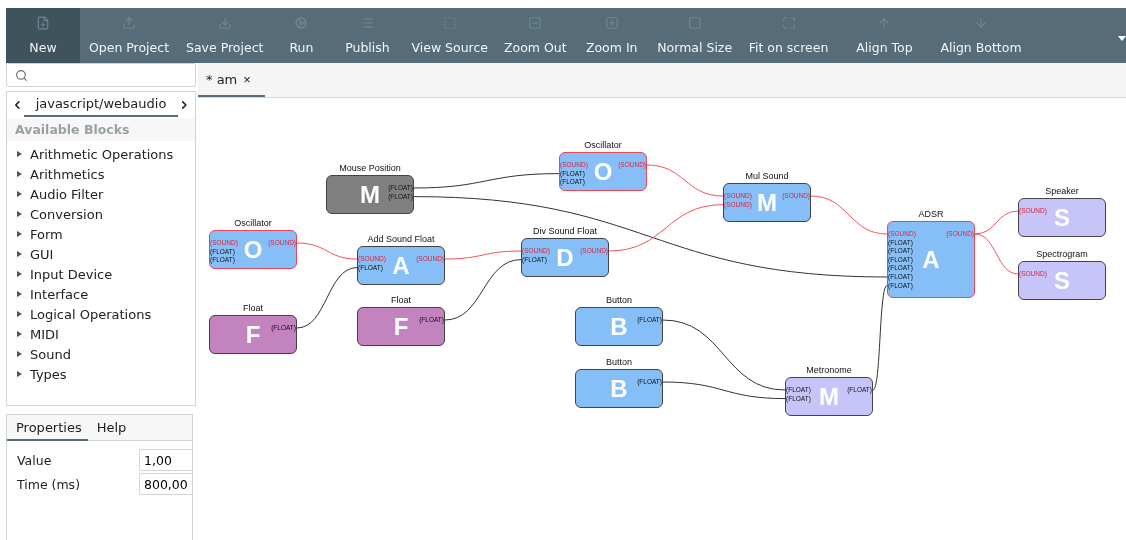 The image size is (1126, 540). What do you see at coordinates (101, 374) in the screenshot?
I see `tree-item: Types` at bounding box center [101, 374].